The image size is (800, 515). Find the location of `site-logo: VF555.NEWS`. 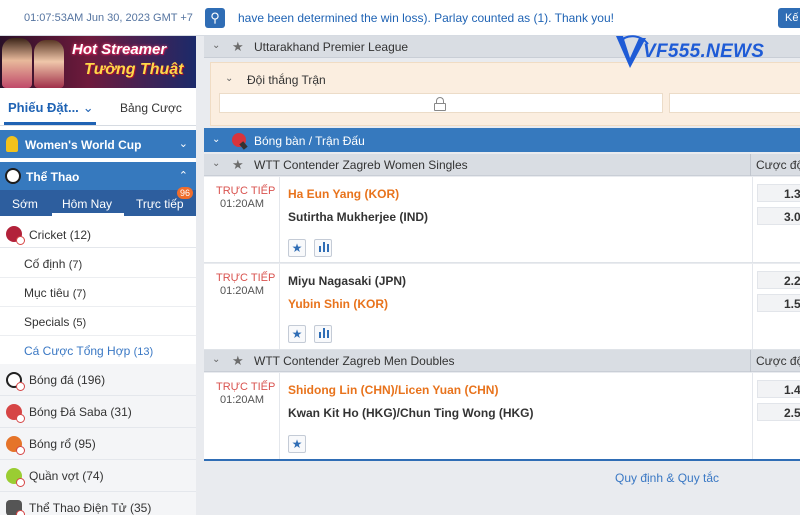

site-logo: VF555.NEWS is located at coordinates (692, 52).